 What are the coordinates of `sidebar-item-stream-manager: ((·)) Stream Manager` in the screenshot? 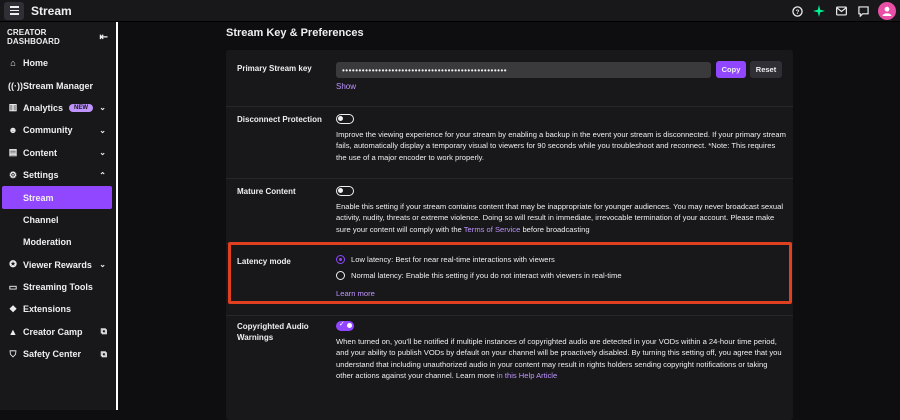 It's located at (58, 85).